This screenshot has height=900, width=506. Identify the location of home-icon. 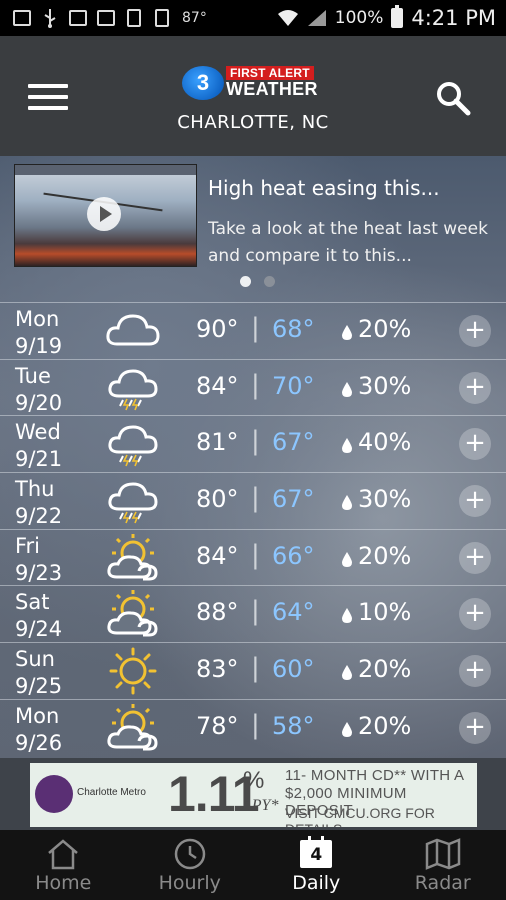
(63, 854).